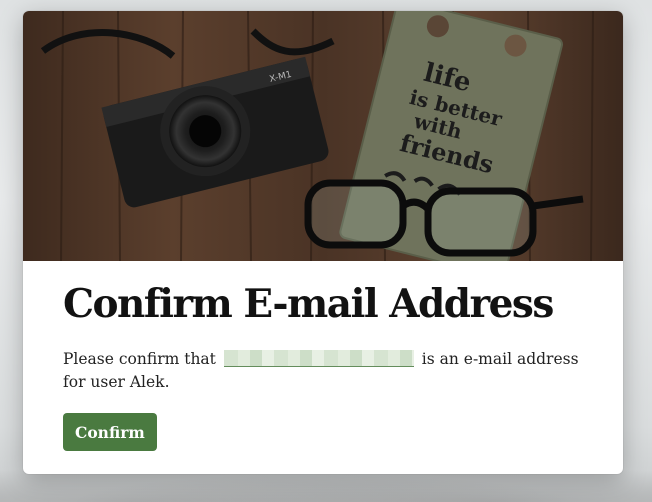 The width and height of the screenshot is (652, 502). Describe the element at coordinates (318, 358) in the screenshot. I see `email-address-link` at that location.